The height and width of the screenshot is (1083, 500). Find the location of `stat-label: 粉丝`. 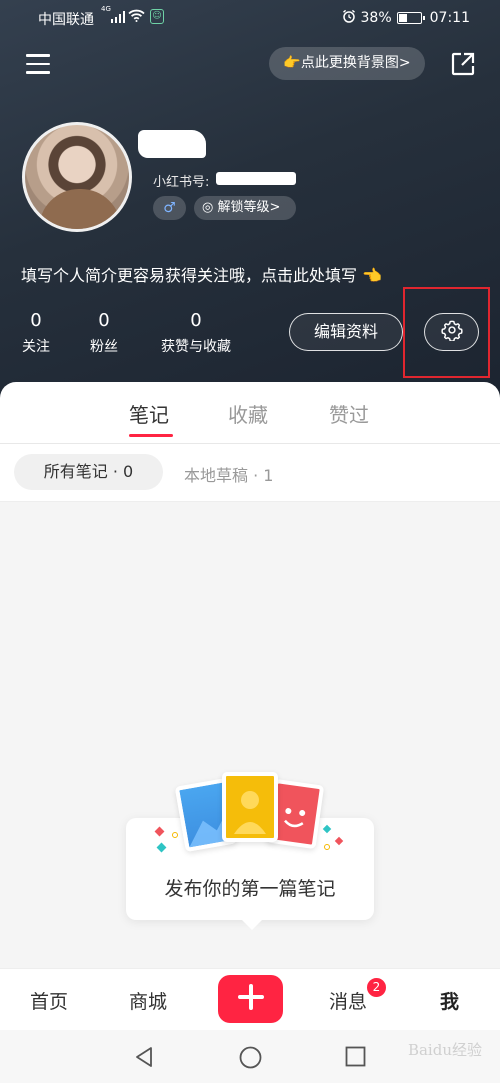

stat-label: 粉丝 is located at coordinates (104, 347).